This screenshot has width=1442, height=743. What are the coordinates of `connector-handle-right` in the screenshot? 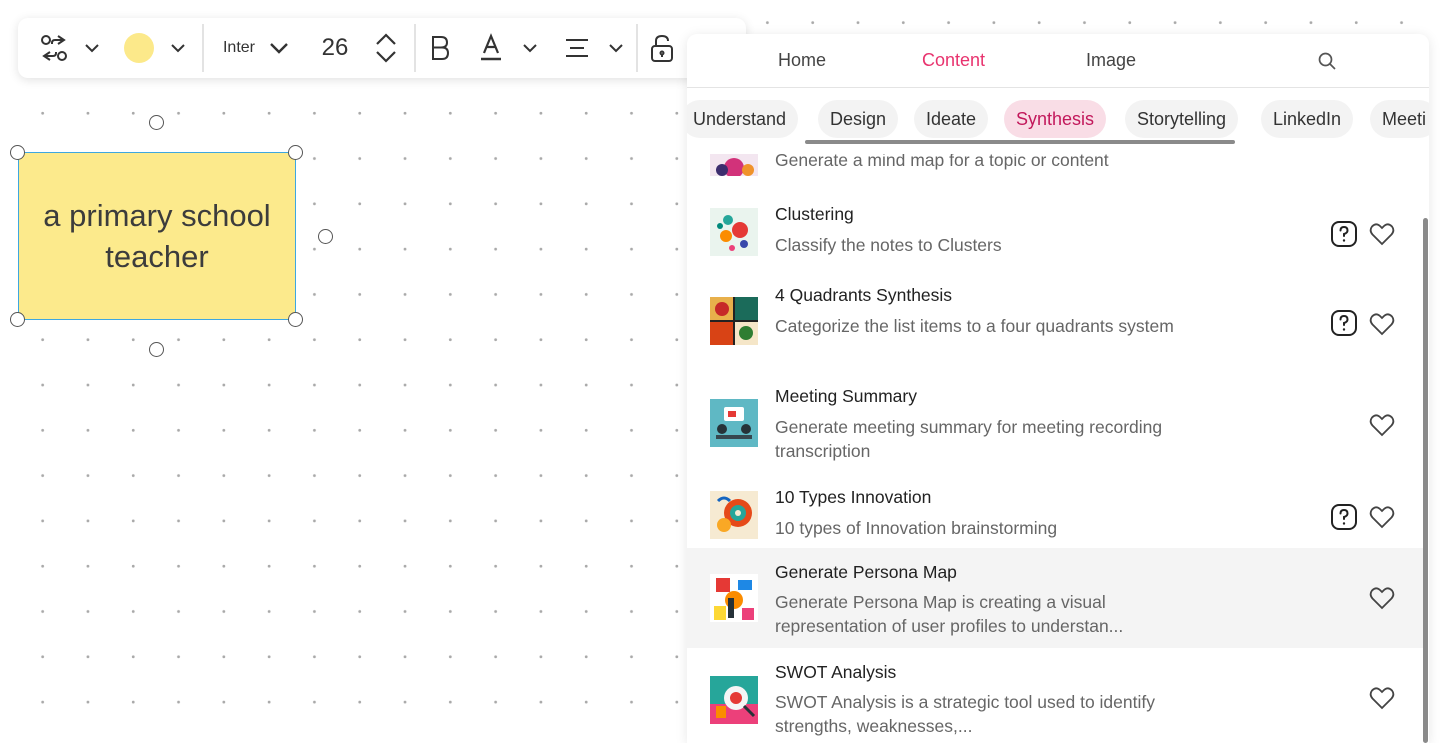 It's located at (325, 236).